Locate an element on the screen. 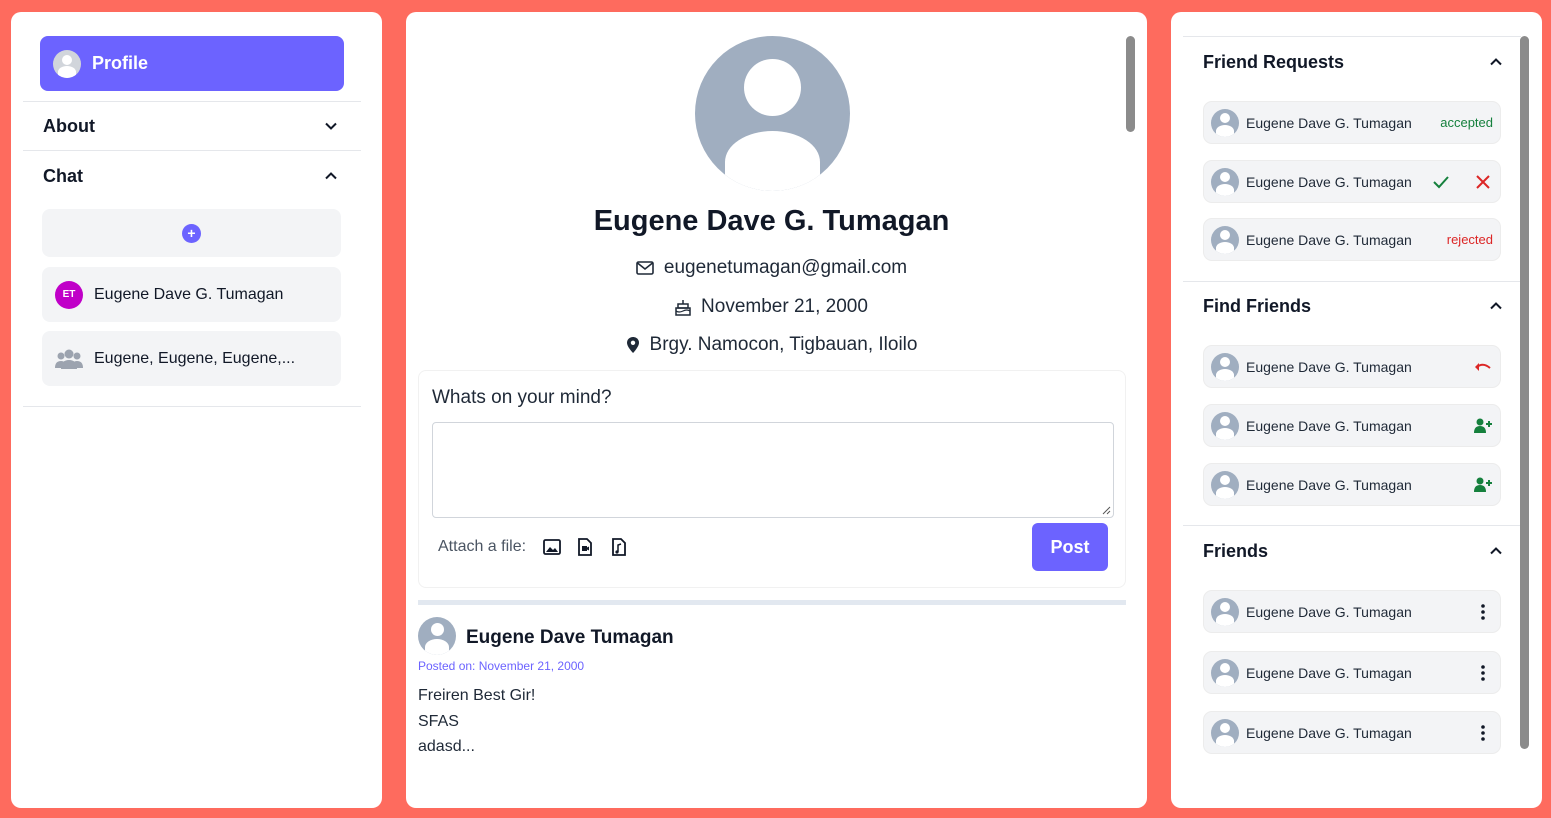 The width and height of the screenshot is (1551, 818). friend-request-item: Eugene Dave G. Tumagan rejected is located at coordinates (1352, 239).